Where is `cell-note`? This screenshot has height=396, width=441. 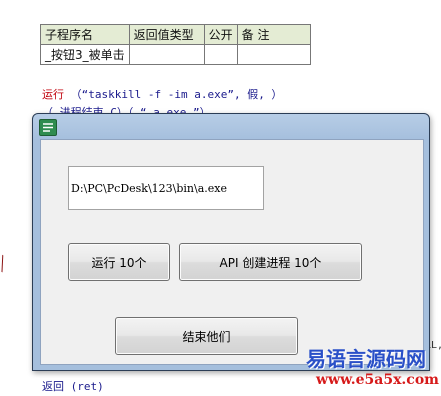 cell-note is located at coordinates (273, 54).